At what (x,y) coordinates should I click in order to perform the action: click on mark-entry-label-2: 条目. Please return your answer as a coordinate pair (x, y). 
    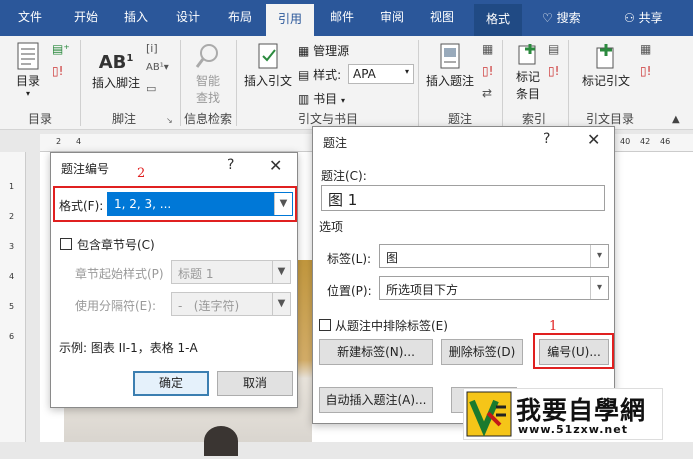
    Looking at the image, I should click on (527, 94).